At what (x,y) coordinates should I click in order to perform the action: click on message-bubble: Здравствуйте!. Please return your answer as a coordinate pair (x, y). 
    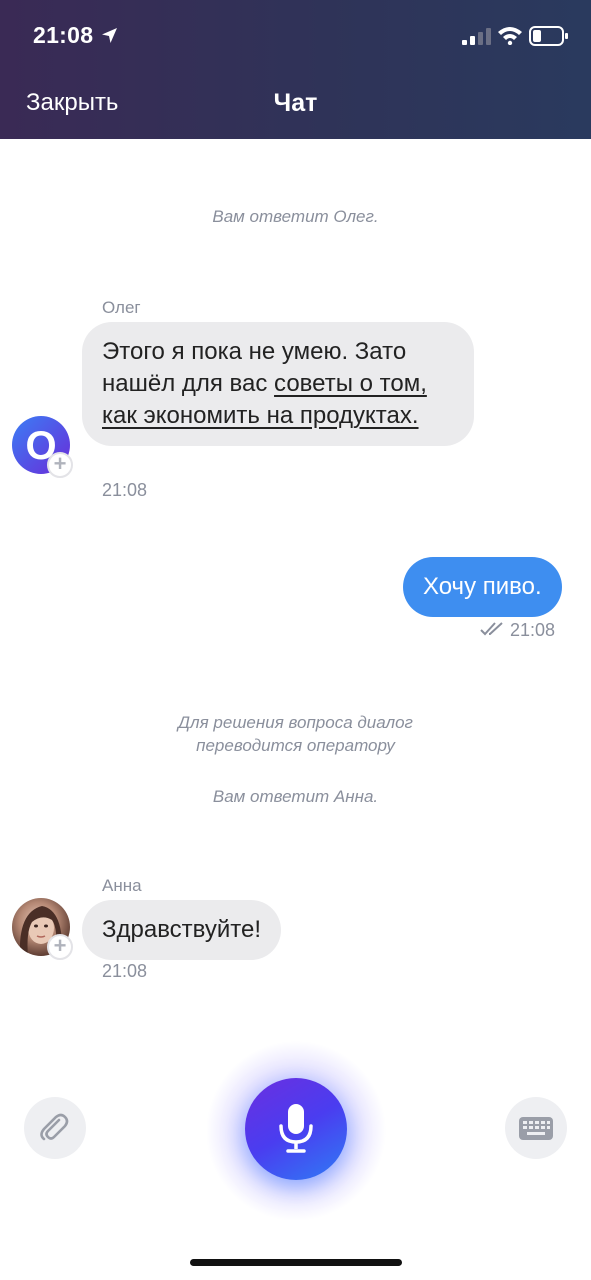
    Looking at the image, I should click on (182, 930).